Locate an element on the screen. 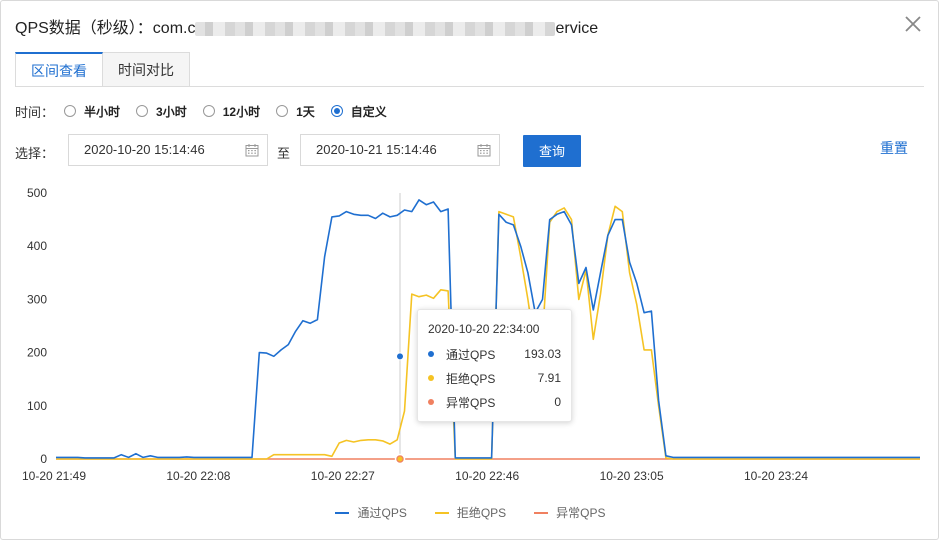  radio-label: 半小时 is located at coordinates (102, 111).